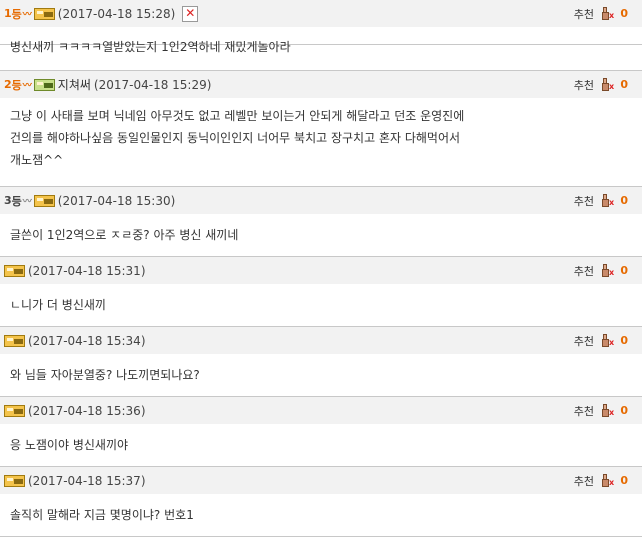 This screenshot has width=642, height=540. I want to click on comment-timestamp: (2017-04-18 15:29), so click(152, 84).